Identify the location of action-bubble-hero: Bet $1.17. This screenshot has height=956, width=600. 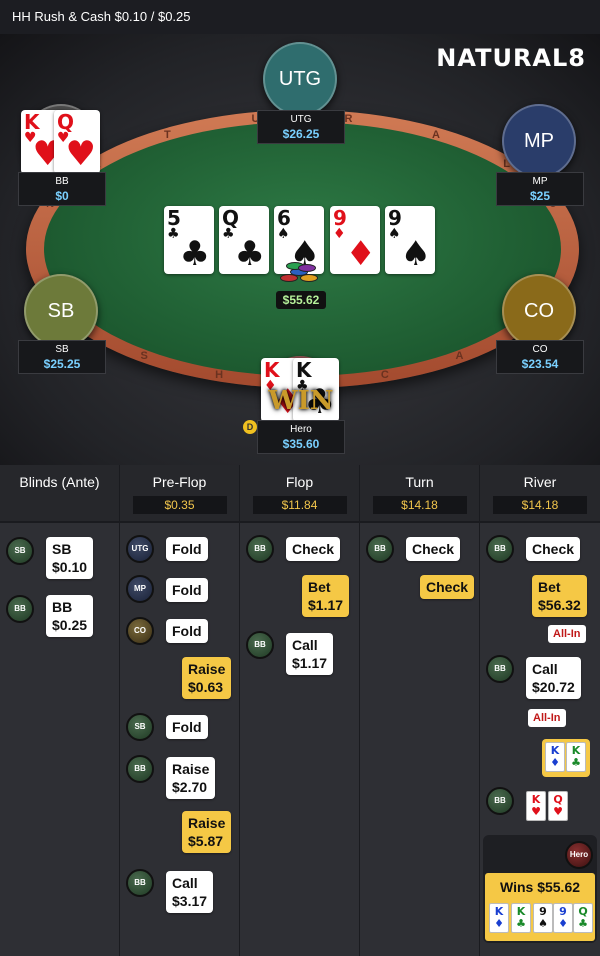
(326, 596).